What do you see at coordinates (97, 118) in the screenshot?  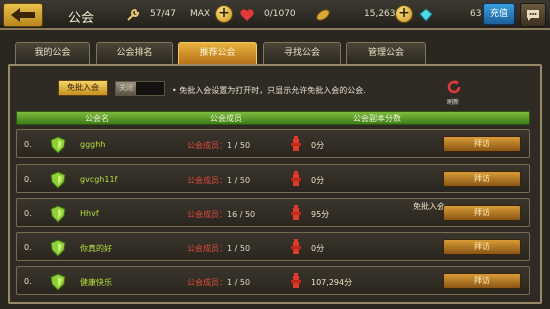 I see `header-guild-name: 公会名` at bounding box center [97, 118].